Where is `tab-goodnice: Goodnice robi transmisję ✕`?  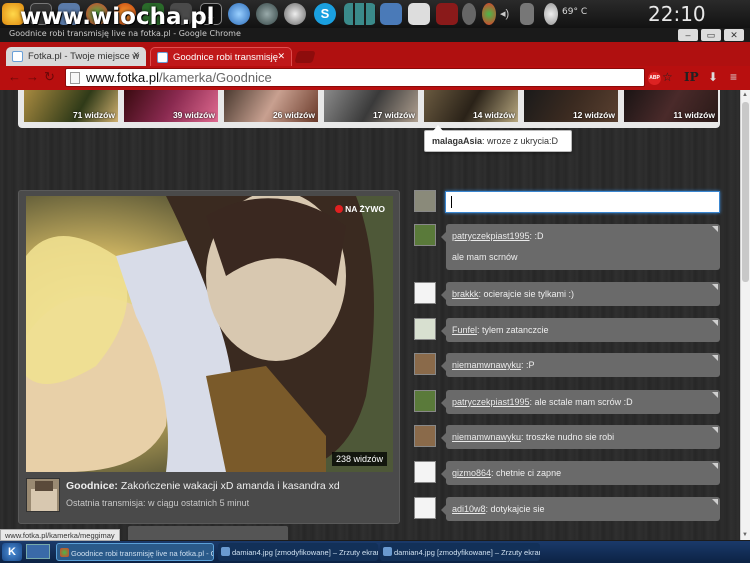 tab-goodnice: Goodnice robi transmisję ✕ is located at coordinates (221, 56).